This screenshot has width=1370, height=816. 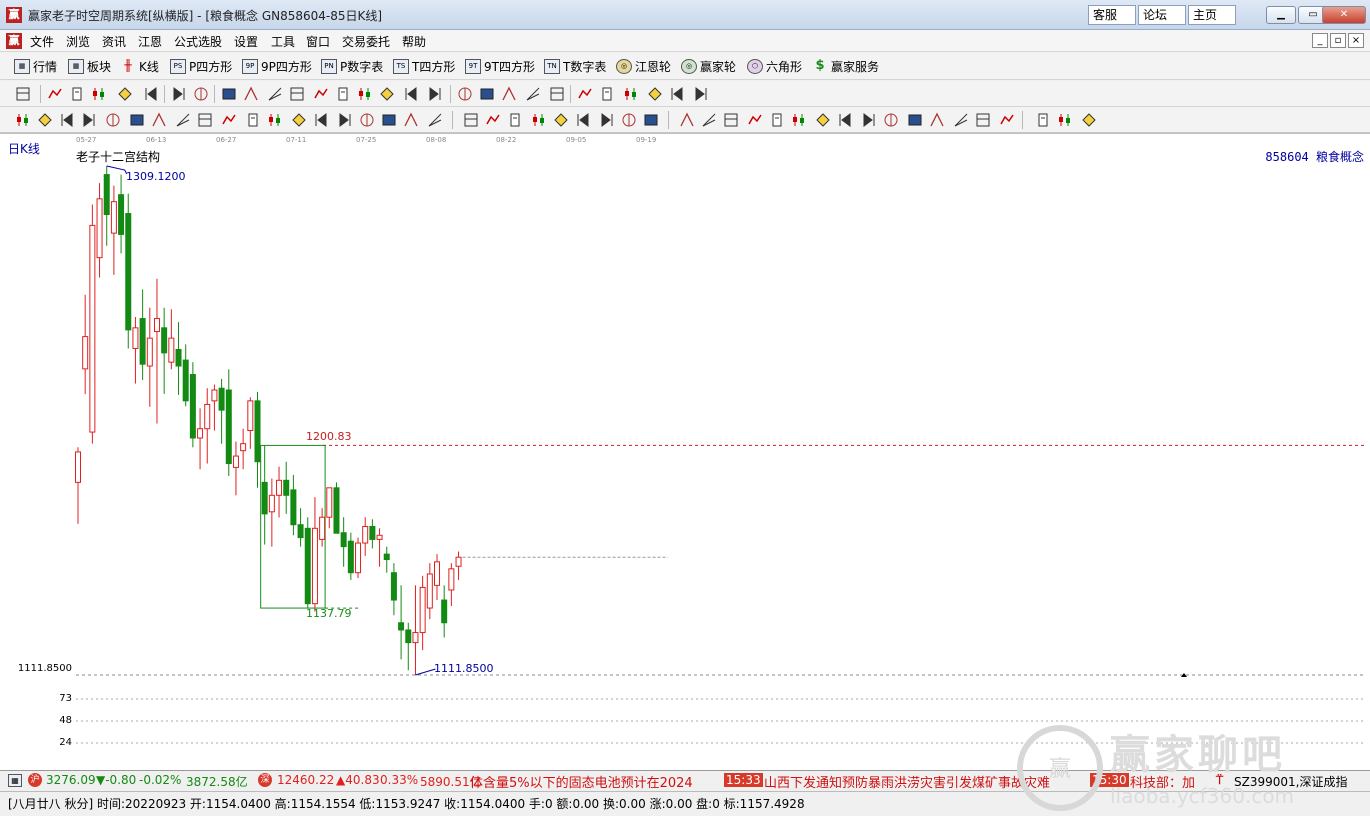 I want to click on toolbar3-tool-7-button, so click(x=159, y=120).